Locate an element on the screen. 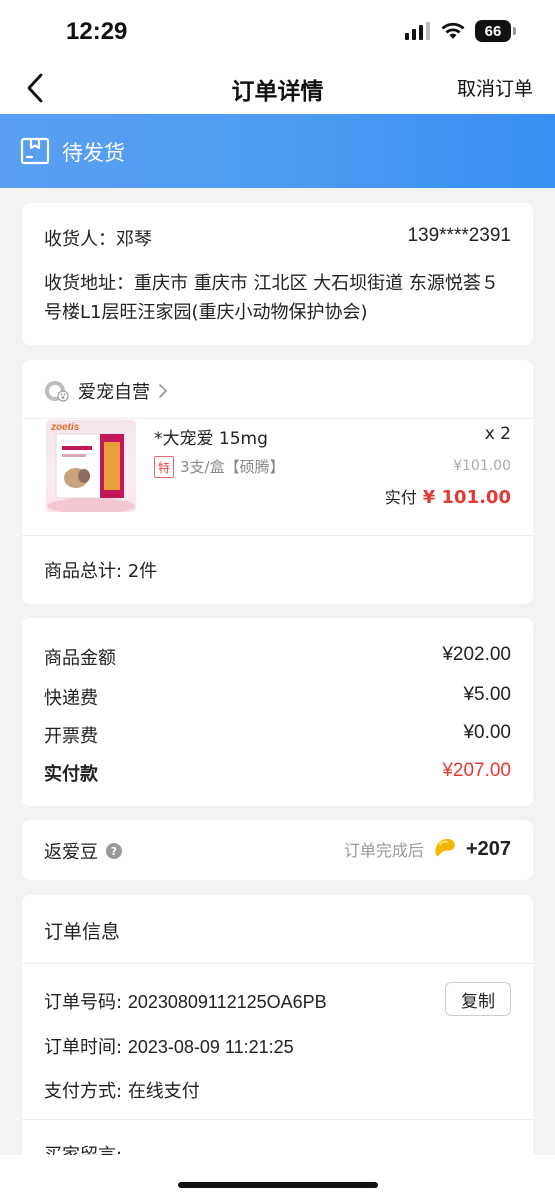 This screenshot has width=555, height=1200. amount-label: 实付款 is located at coordinates (71, 774).